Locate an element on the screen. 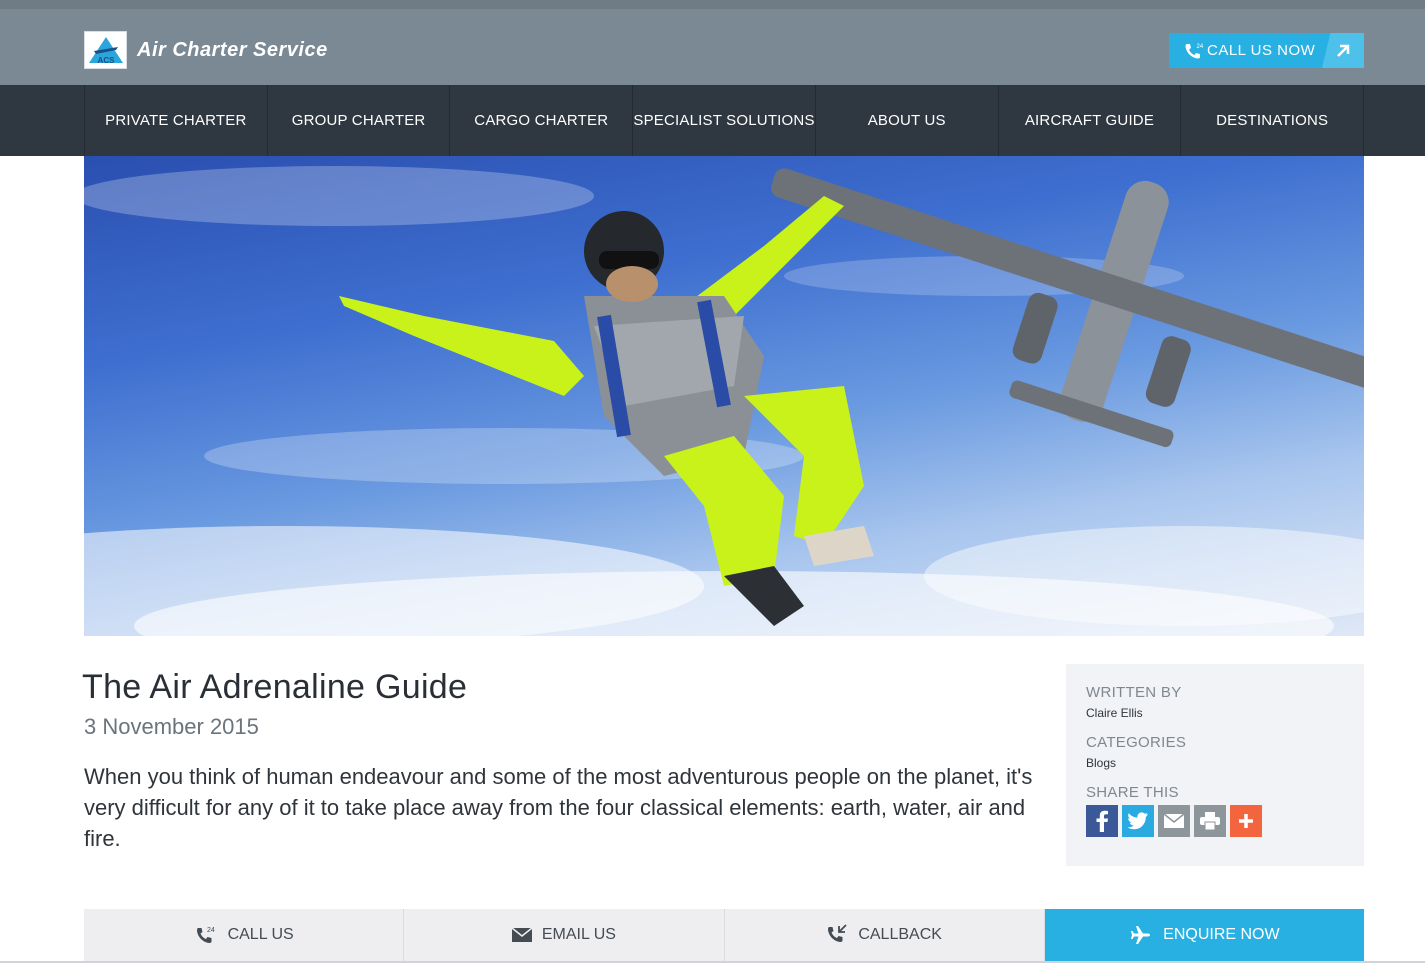 Image resolution: width=1425 pixels, height=963 pixels. logo-text: Air Charter Service is located at coordinates (232, 49).